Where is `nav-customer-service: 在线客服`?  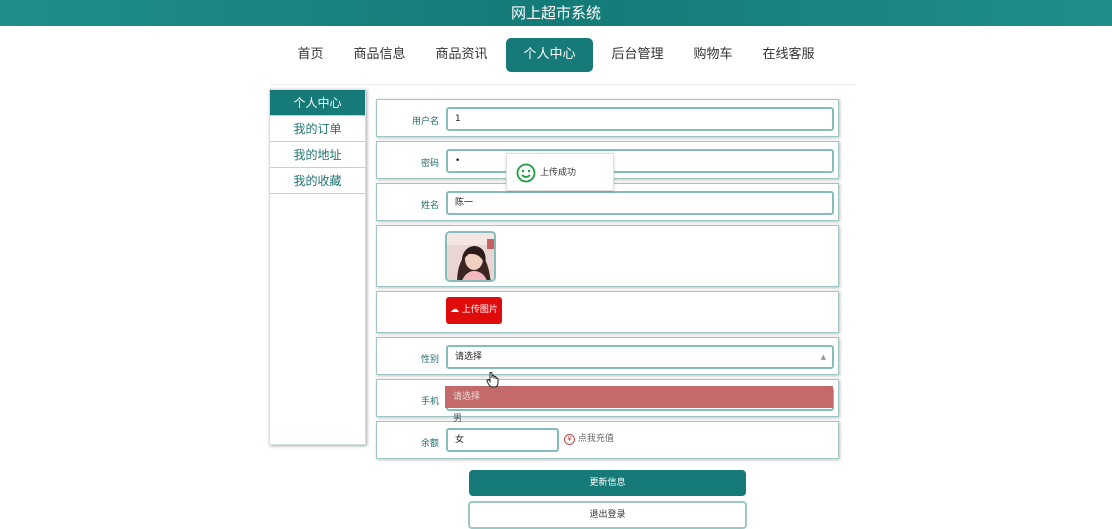
nav-customer-service: 在线客服 is located at coordinates (789, 55).